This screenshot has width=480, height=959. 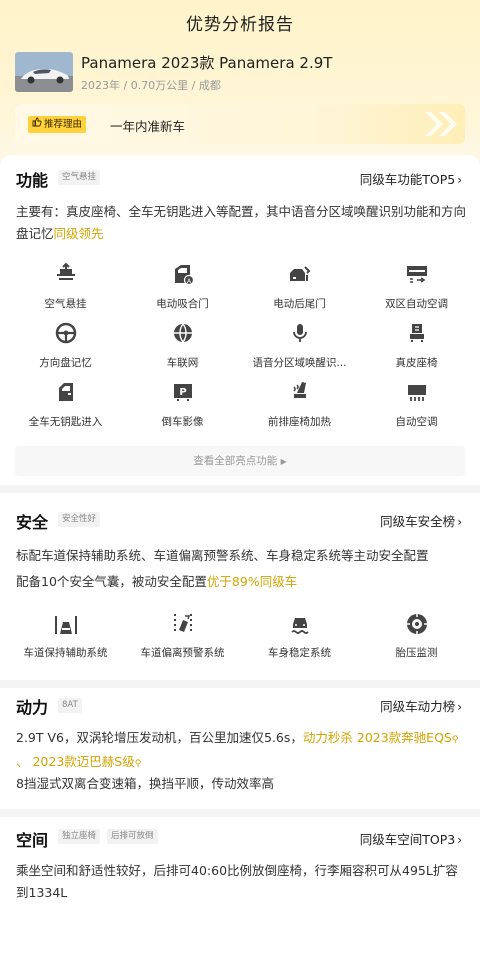 What do you see at coordinates (79, 519) in the screenshot?
I see `safety-tag: 安全性好` at bounding box center [79, 519].